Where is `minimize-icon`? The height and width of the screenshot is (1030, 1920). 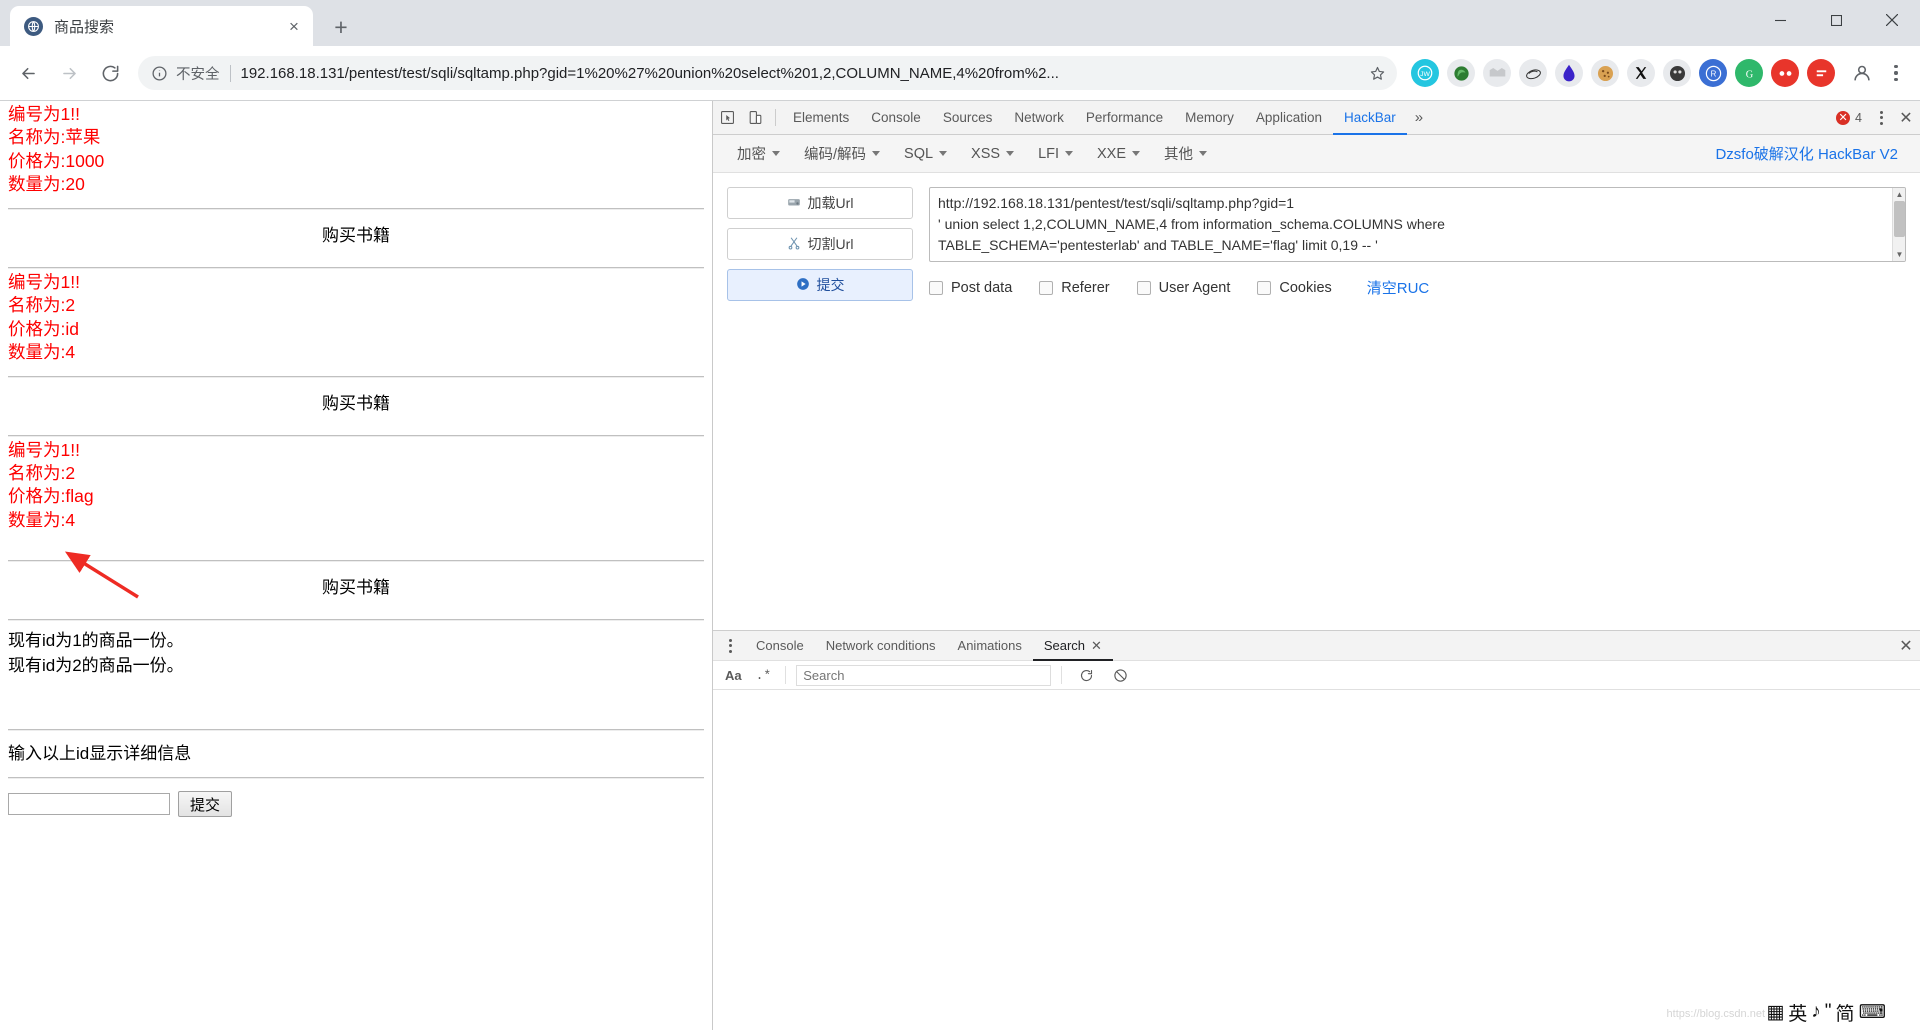
minimize-icon is located at coordinates (1780, 20).